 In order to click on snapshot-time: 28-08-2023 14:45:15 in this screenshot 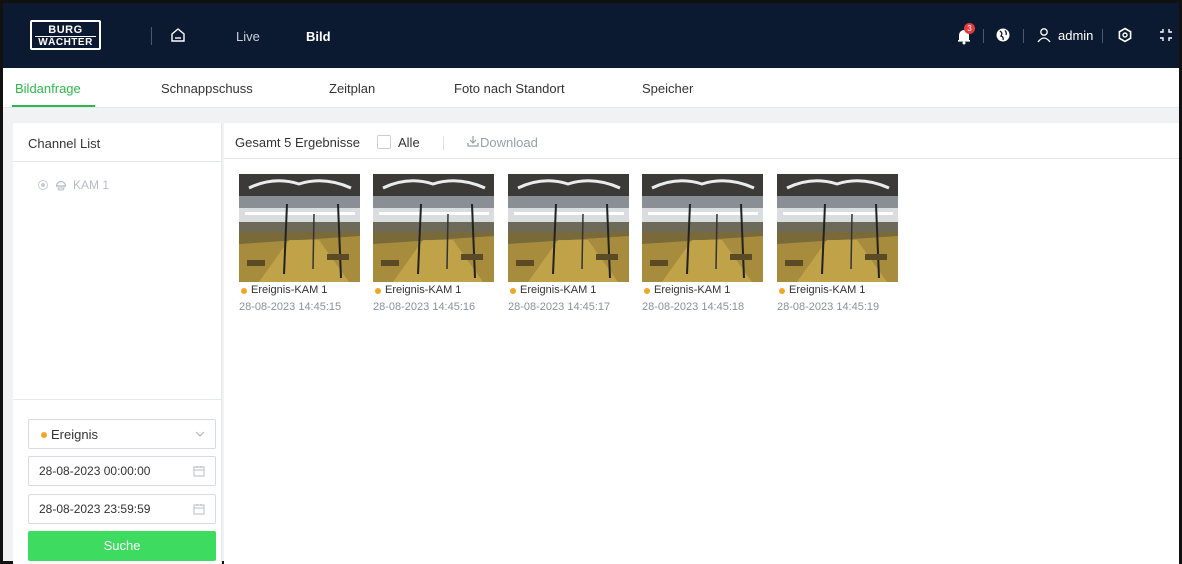, I will do `click(290, 307)`.